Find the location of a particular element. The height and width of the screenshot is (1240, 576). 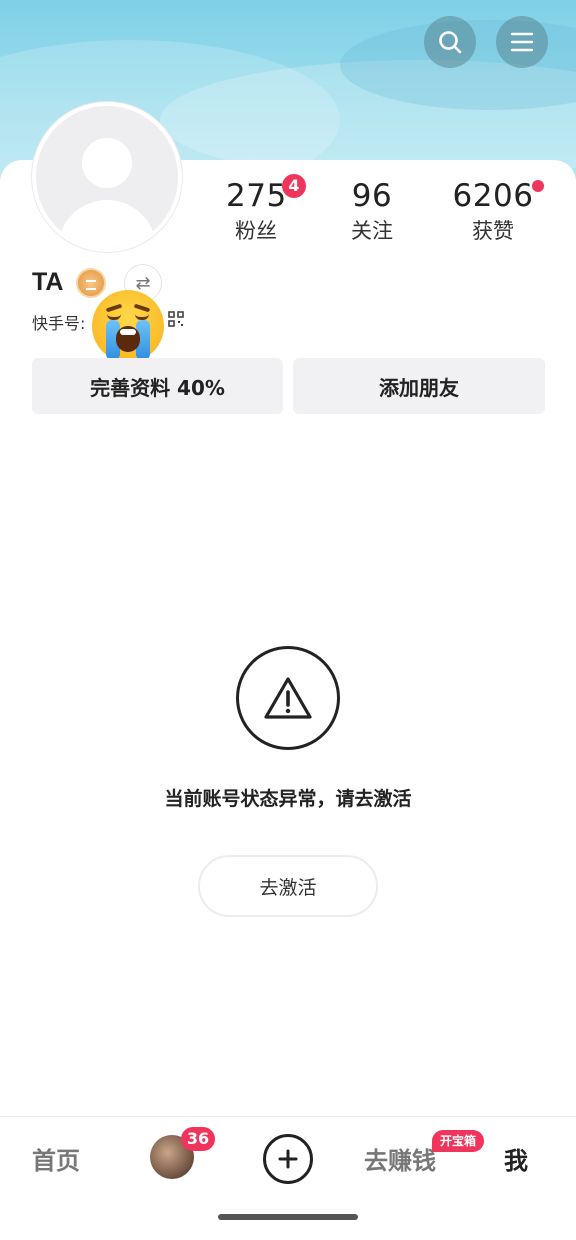

nav-earn: 去赚钱 is located at coordinates (400, 1158).